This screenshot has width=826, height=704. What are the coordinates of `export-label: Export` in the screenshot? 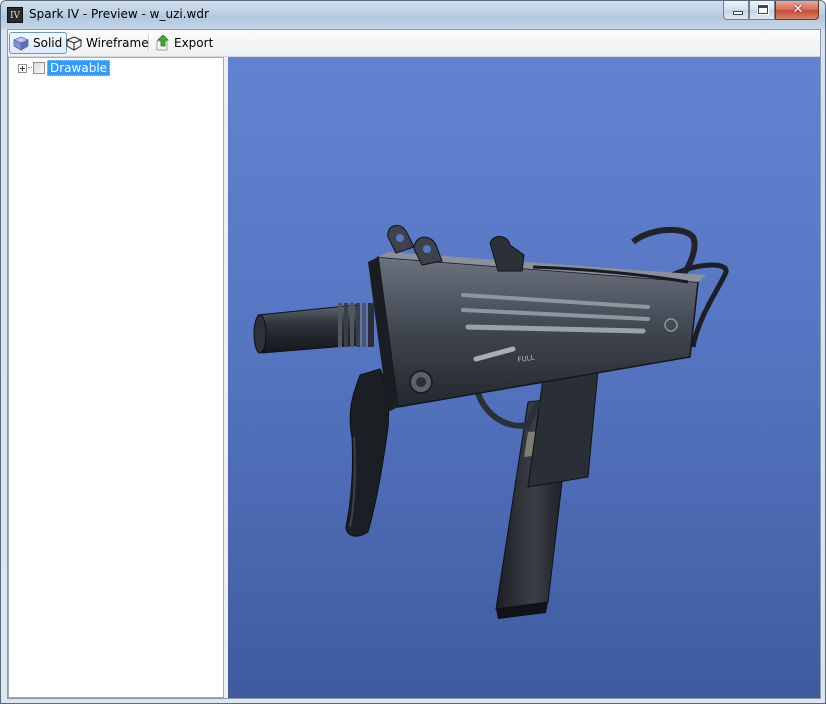 It's located at (194, 43).